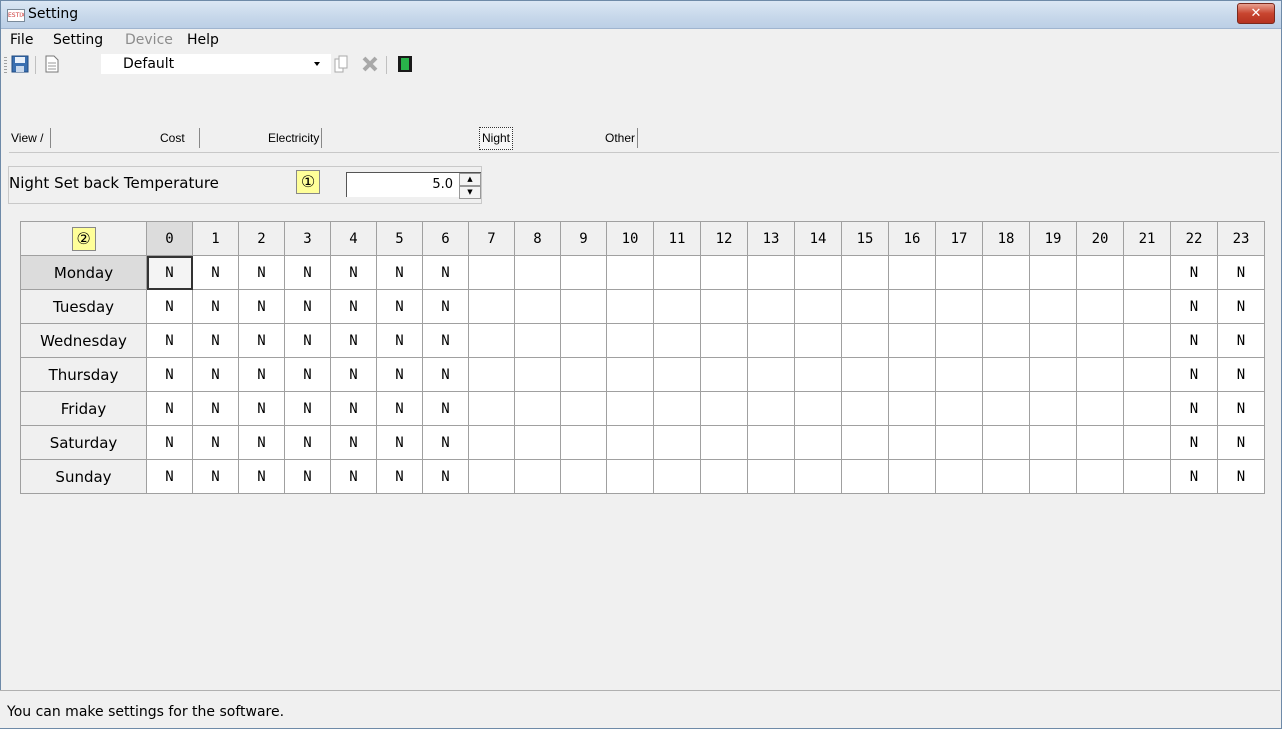 The height and width of the screenshot is (729, 1282). I want to click on delete-icon, so click(370, 64).